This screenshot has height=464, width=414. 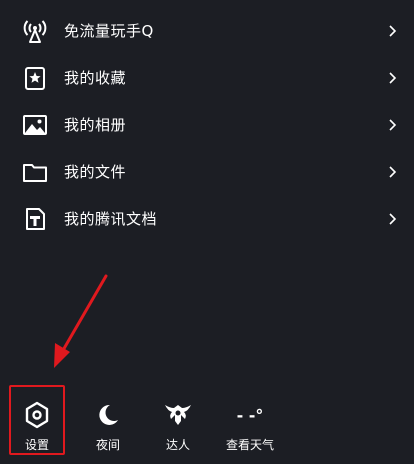 I want to click on photo-icon, so click(x=35, y=125).